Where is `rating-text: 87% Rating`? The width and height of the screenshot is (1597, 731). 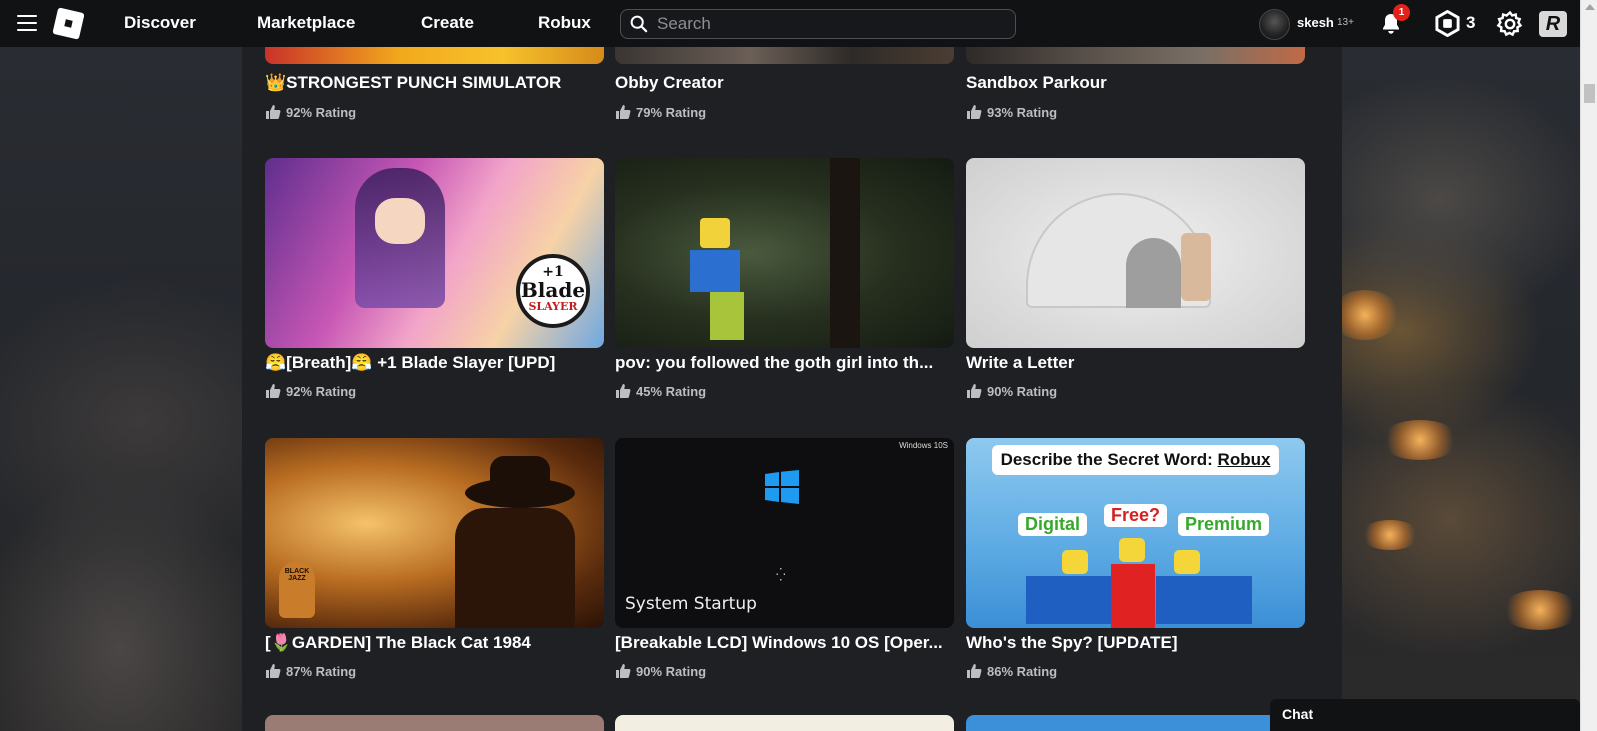 rating-text: 87% Rating is located at coordinates (321, 671).